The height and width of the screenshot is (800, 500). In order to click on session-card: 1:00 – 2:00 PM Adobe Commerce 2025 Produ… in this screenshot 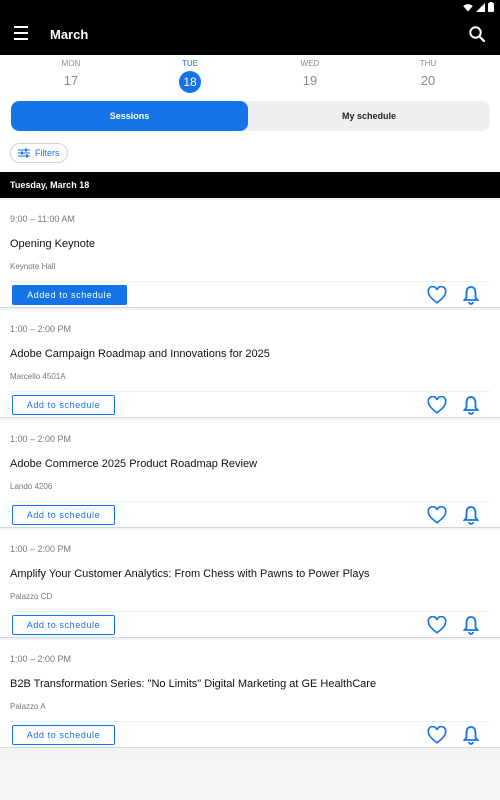, I will do `click(250, 474)`.